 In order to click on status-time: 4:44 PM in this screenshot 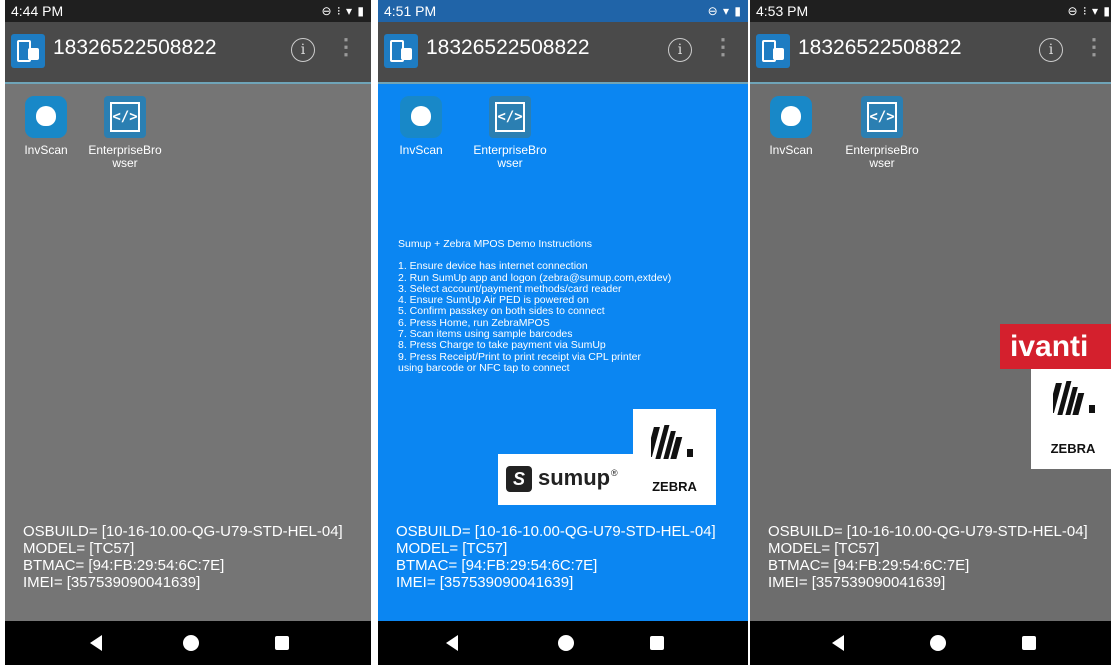, I will do `click(37, 11)`.